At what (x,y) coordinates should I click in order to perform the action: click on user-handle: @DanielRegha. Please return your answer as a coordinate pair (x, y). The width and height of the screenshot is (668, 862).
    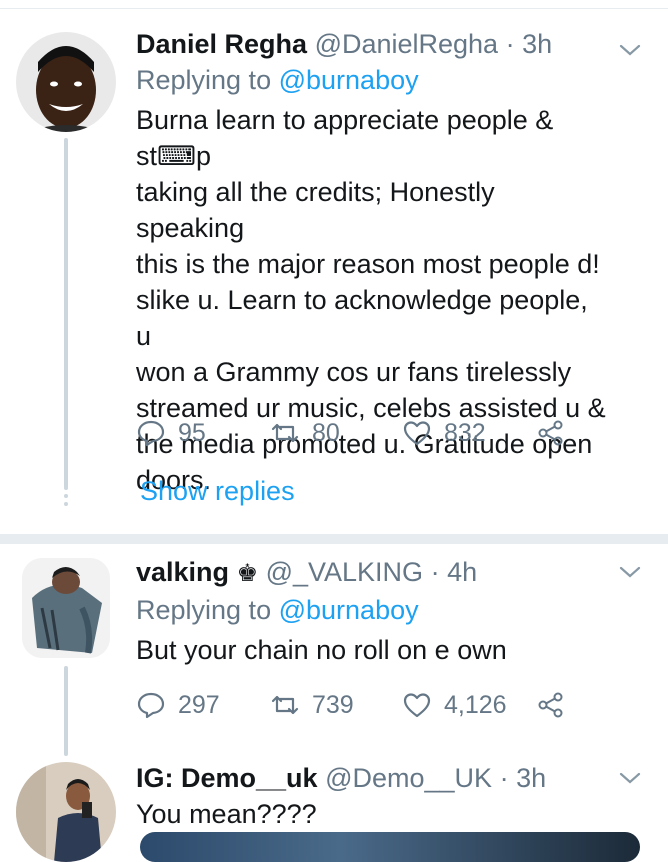
    Looking at the image, I should click on (407, 44).